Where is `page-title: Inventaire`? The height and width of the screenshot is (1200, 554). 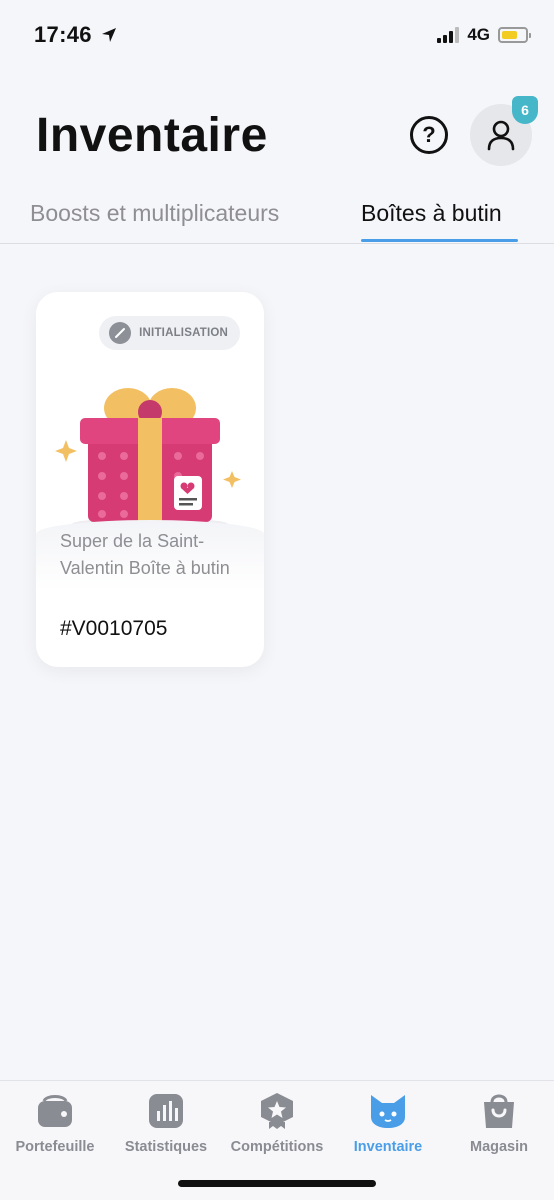
page-title: Inventaire is located at coordinates (152, 135).